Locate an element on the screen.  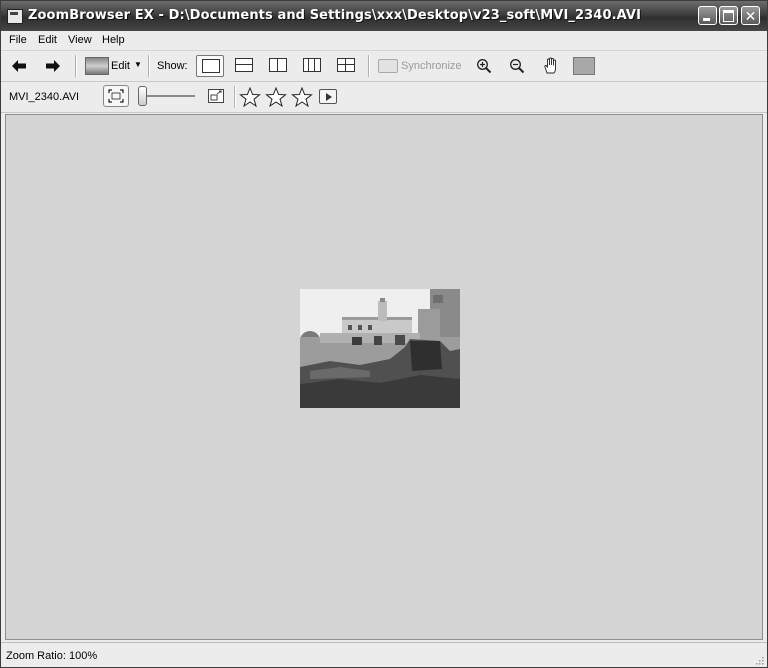
layout-four-grid-button is located at coordinates (346, 66).